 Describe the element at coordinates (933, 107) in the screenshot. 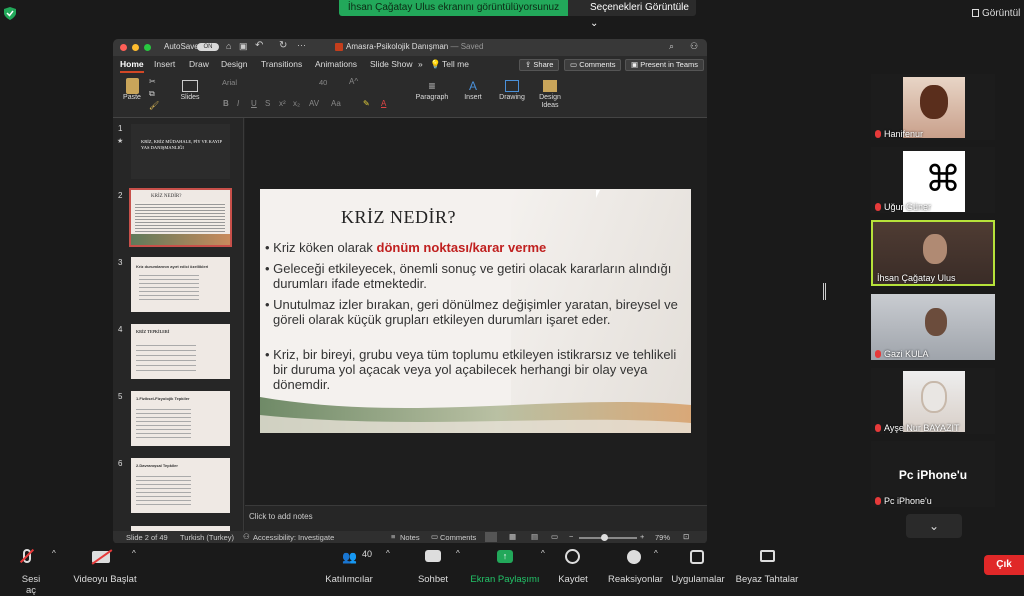

I see `participant-tile: Hanifenur` at that location.